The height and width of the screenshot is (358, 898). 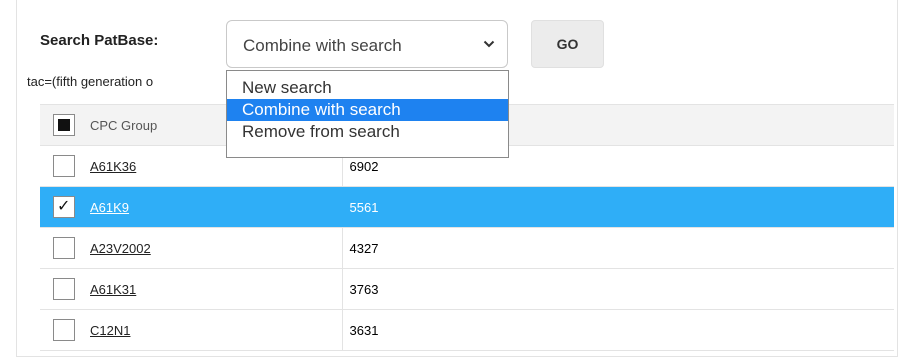 What do you see at coordinates (618, 330) in the screenshot?
I see `count-cell: 3631` at bounding box center [618, 330].